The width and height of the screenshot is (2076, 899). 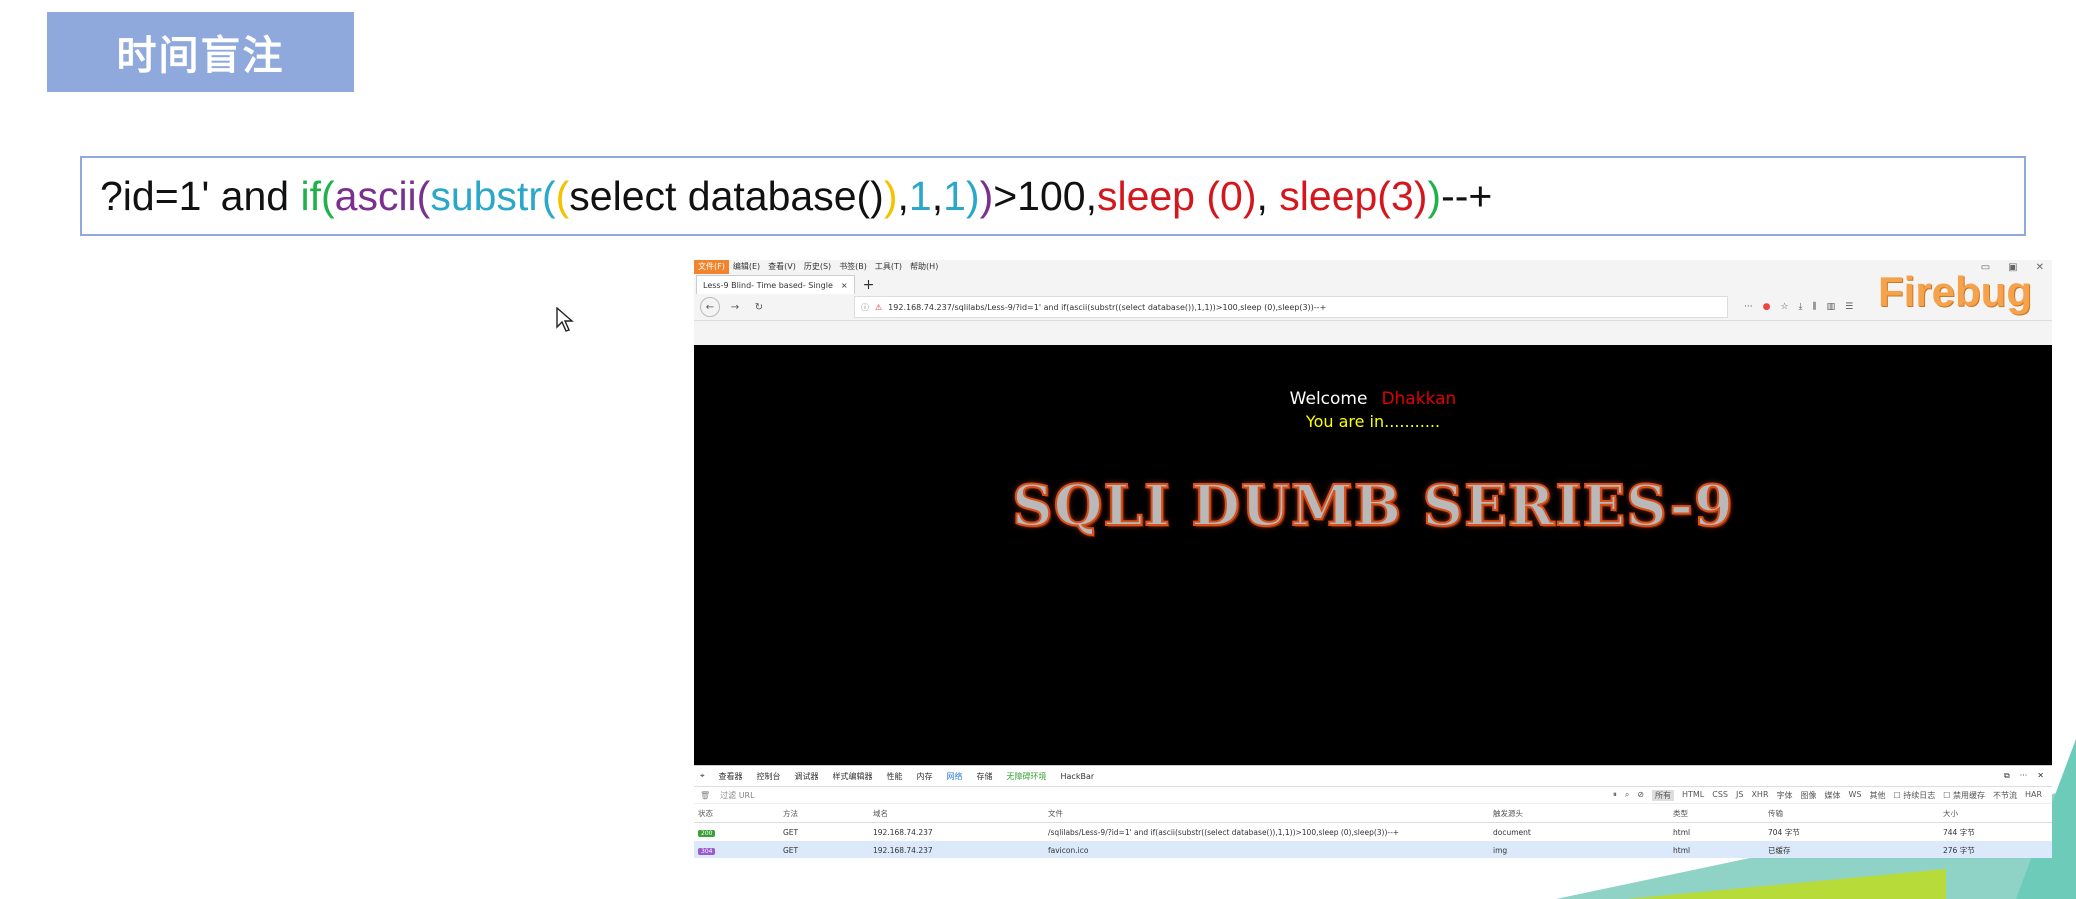 What do you see at coordinates (1995, 813) in the screenshot?
I see `col-size: 大小` at bounding box center [1995, 813].